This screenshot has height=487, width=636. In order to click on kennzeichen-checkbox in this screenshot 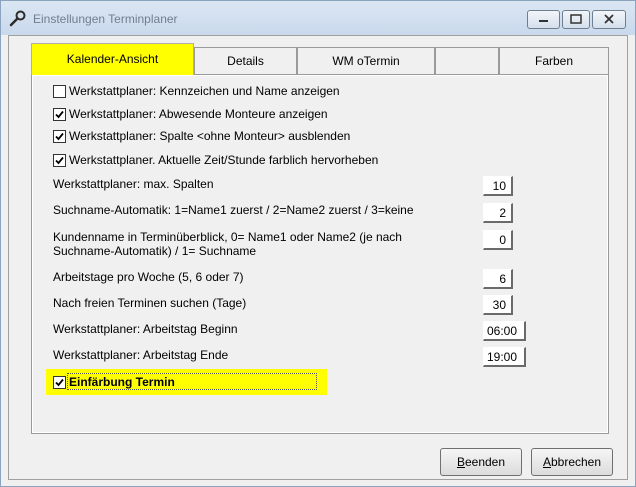, I will do `click(59, 91)`.